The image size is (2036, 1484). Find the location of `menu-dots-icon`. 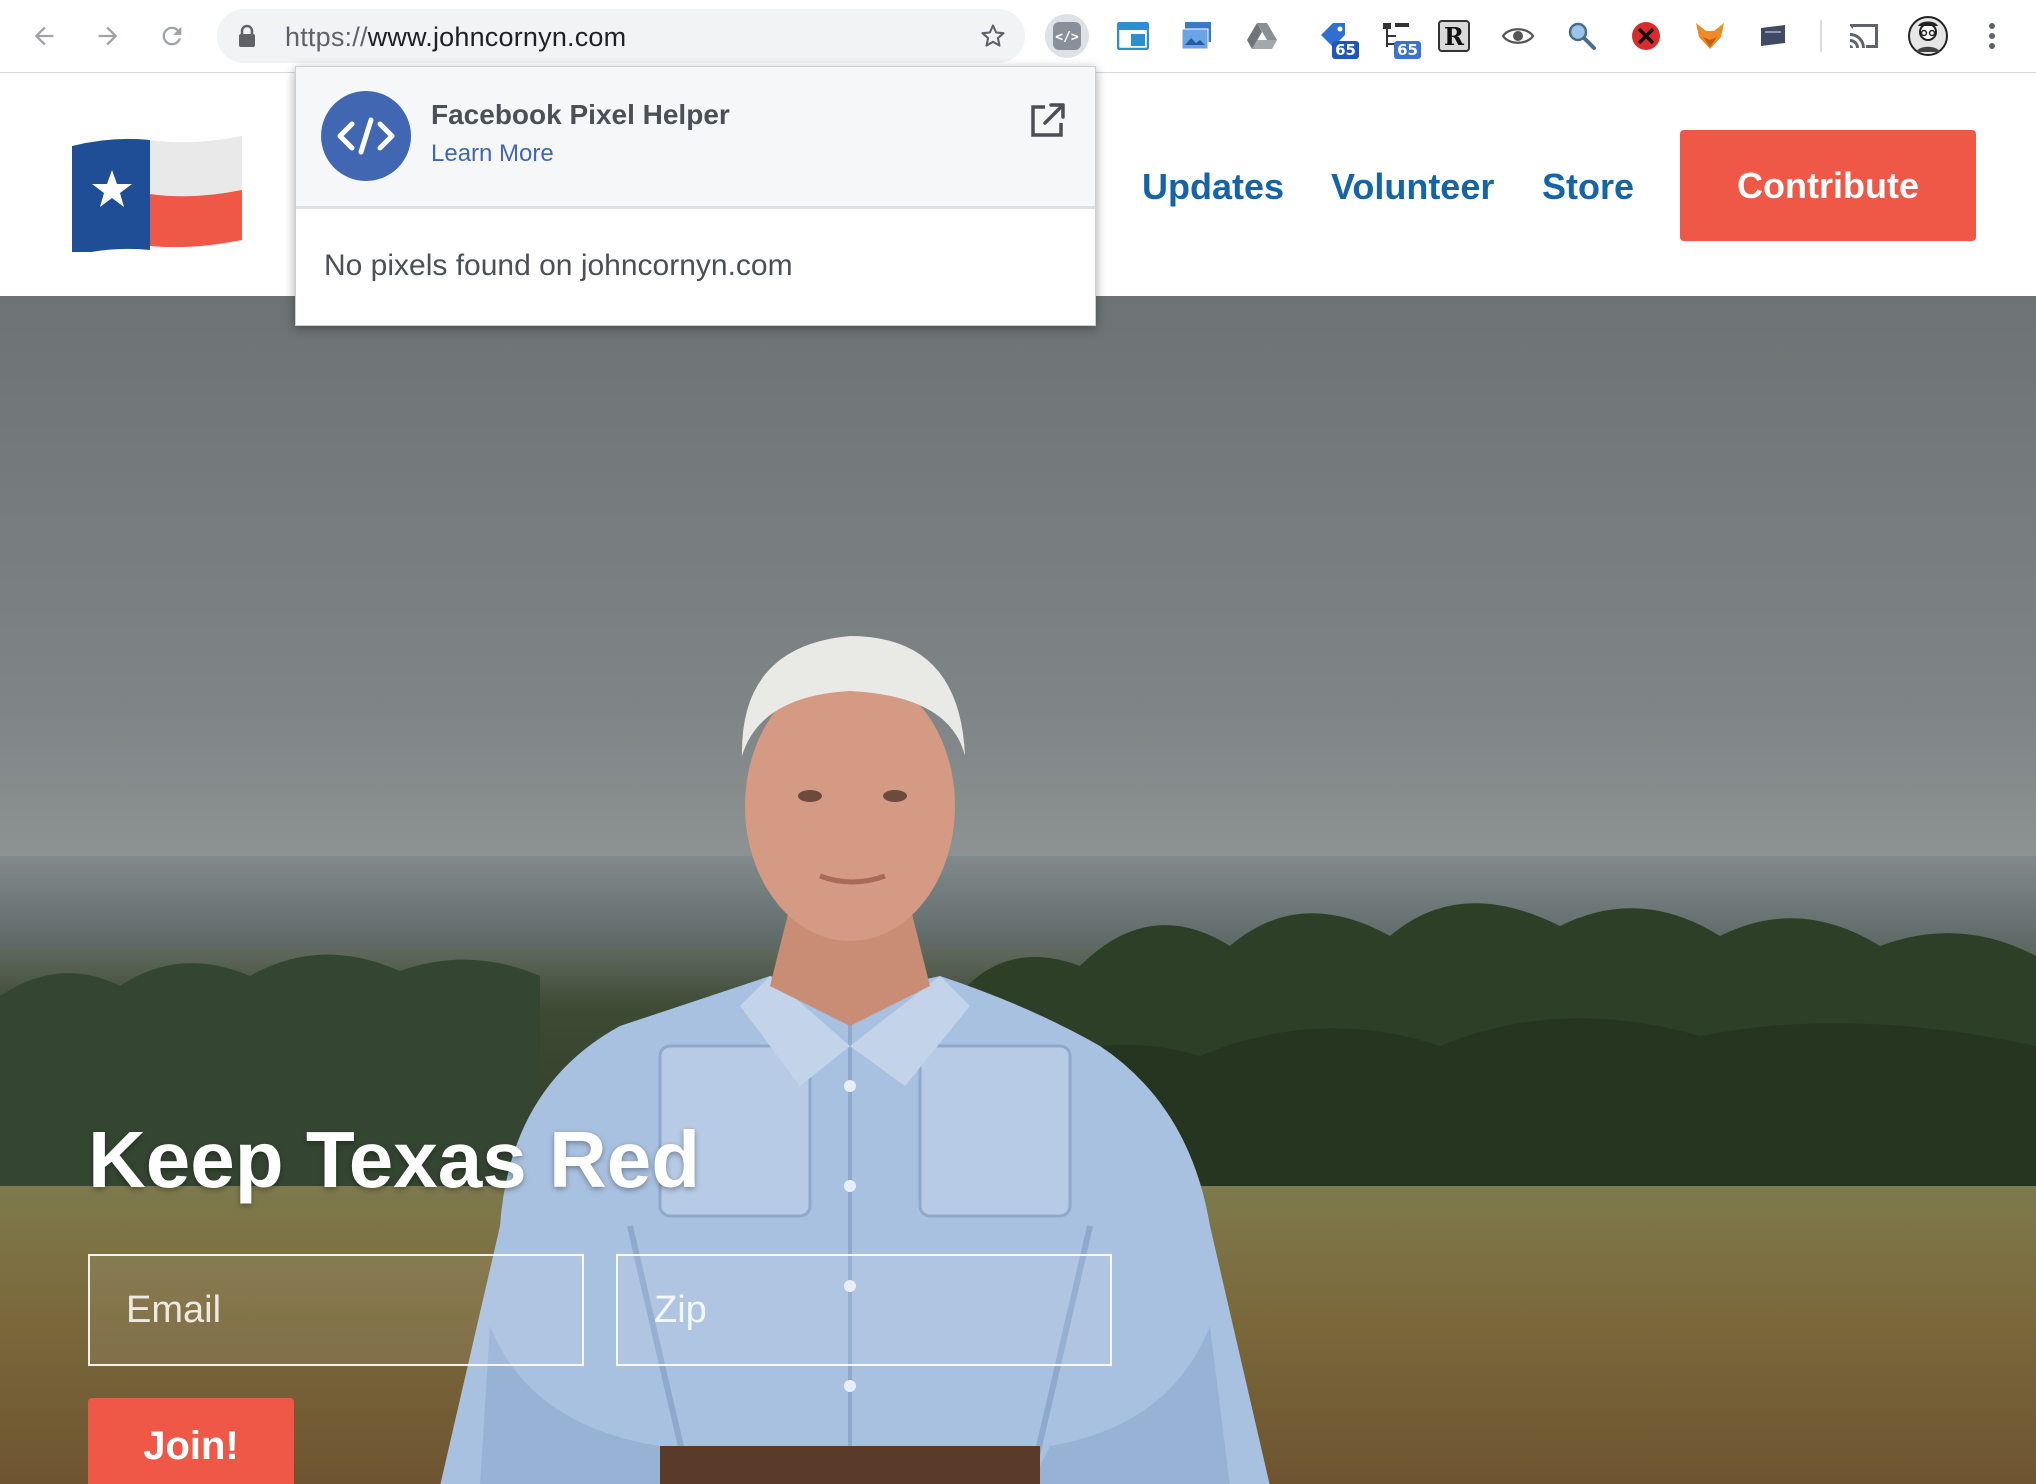

menu-dots-icon is located at coordinates (1992, 36).